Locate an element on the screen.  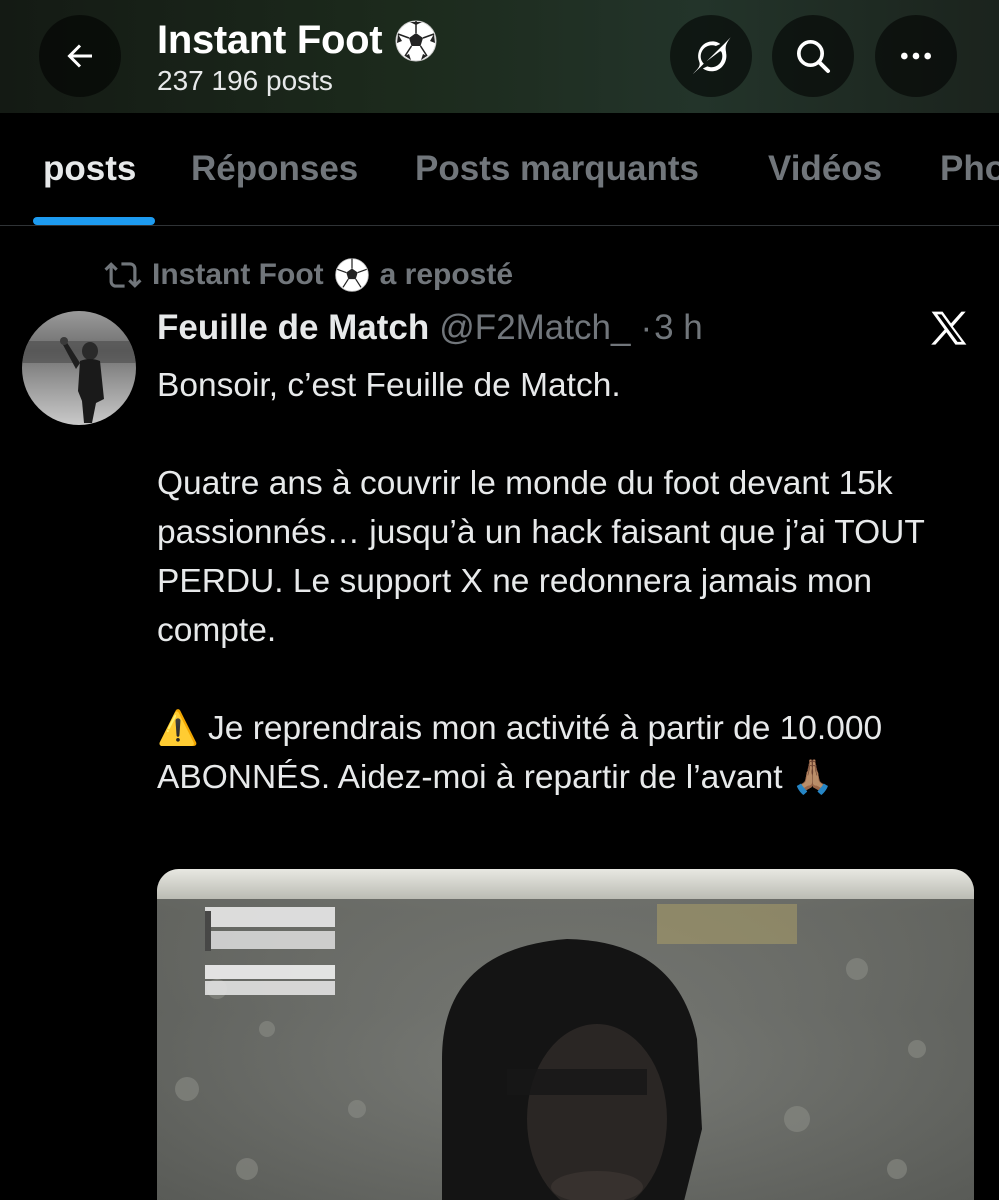
profile-title: Instant Foot is located at coordinates (297, 40).